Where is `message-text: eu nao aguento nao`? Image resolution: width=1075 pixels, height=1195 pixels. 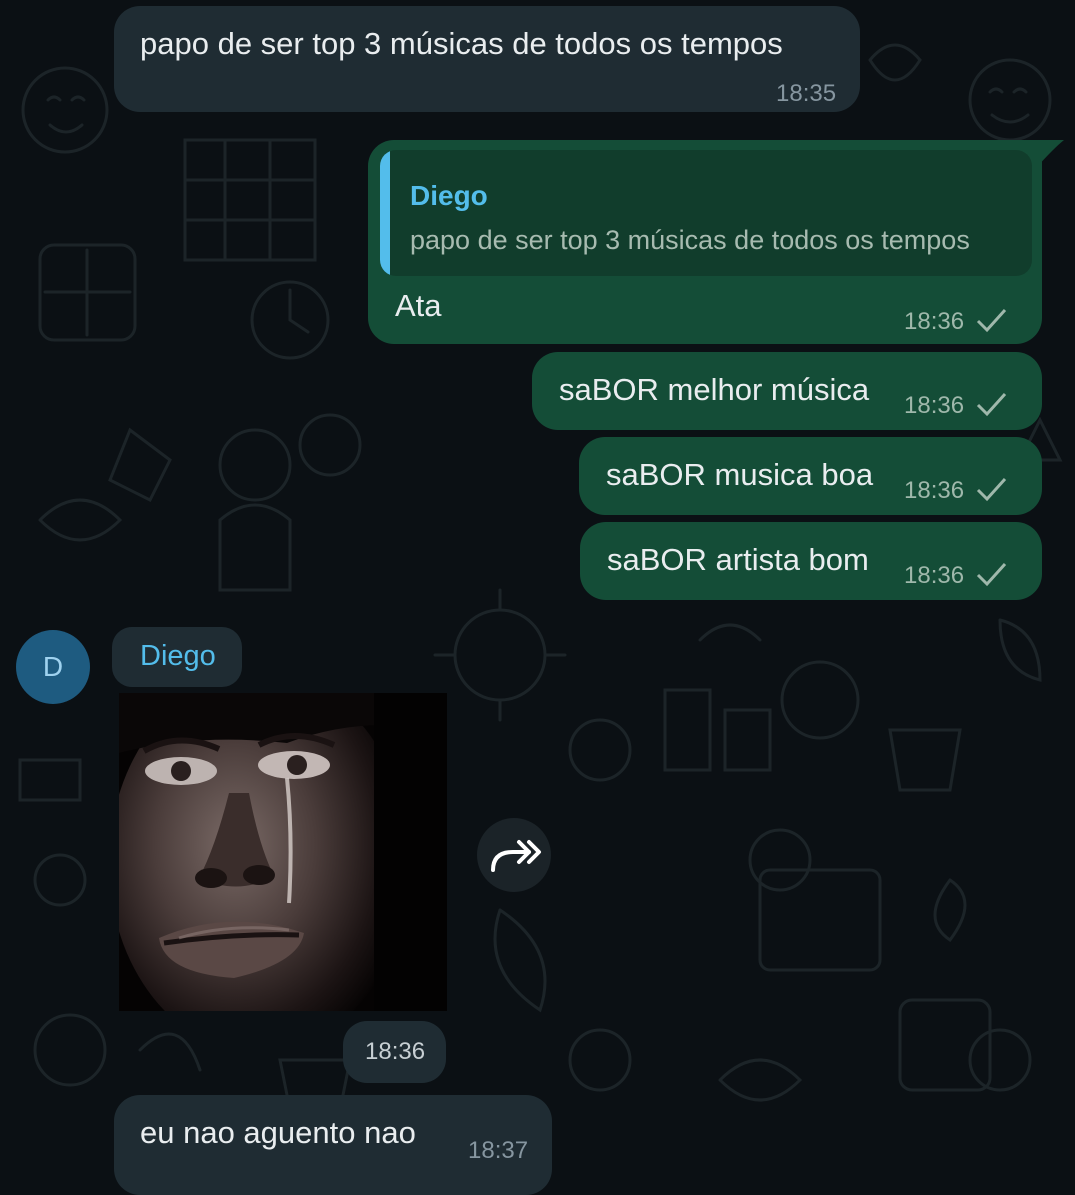
message-text: eu nao aguento nao is located at coordinates (278, 1132).